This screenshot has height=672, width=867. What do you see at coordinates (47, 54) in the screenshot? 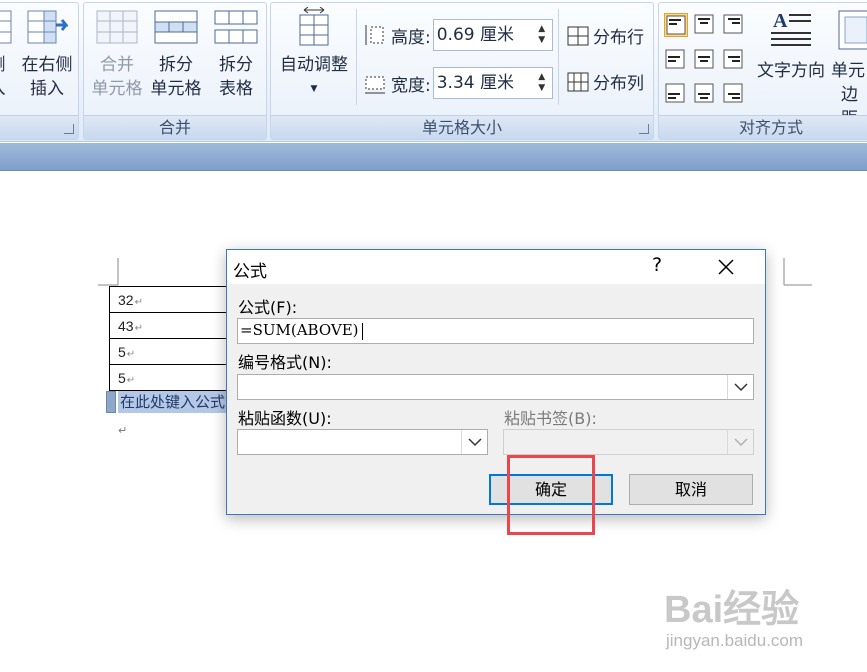
I see `insert-right-button: 在右侧 插入` at bounding box center [47, 54].